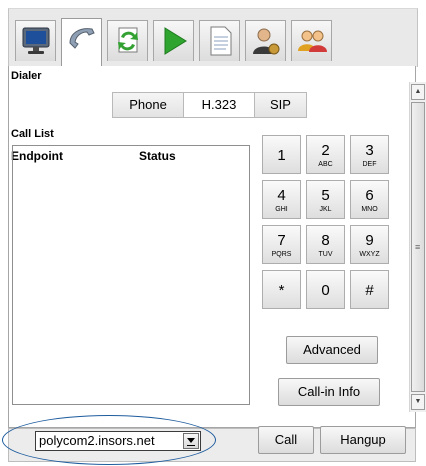 The width and height of the screenshot is (426, 466). Describe the element at coordinates (369, 289) in the screenshot. I see `key-hash: #` at that location.